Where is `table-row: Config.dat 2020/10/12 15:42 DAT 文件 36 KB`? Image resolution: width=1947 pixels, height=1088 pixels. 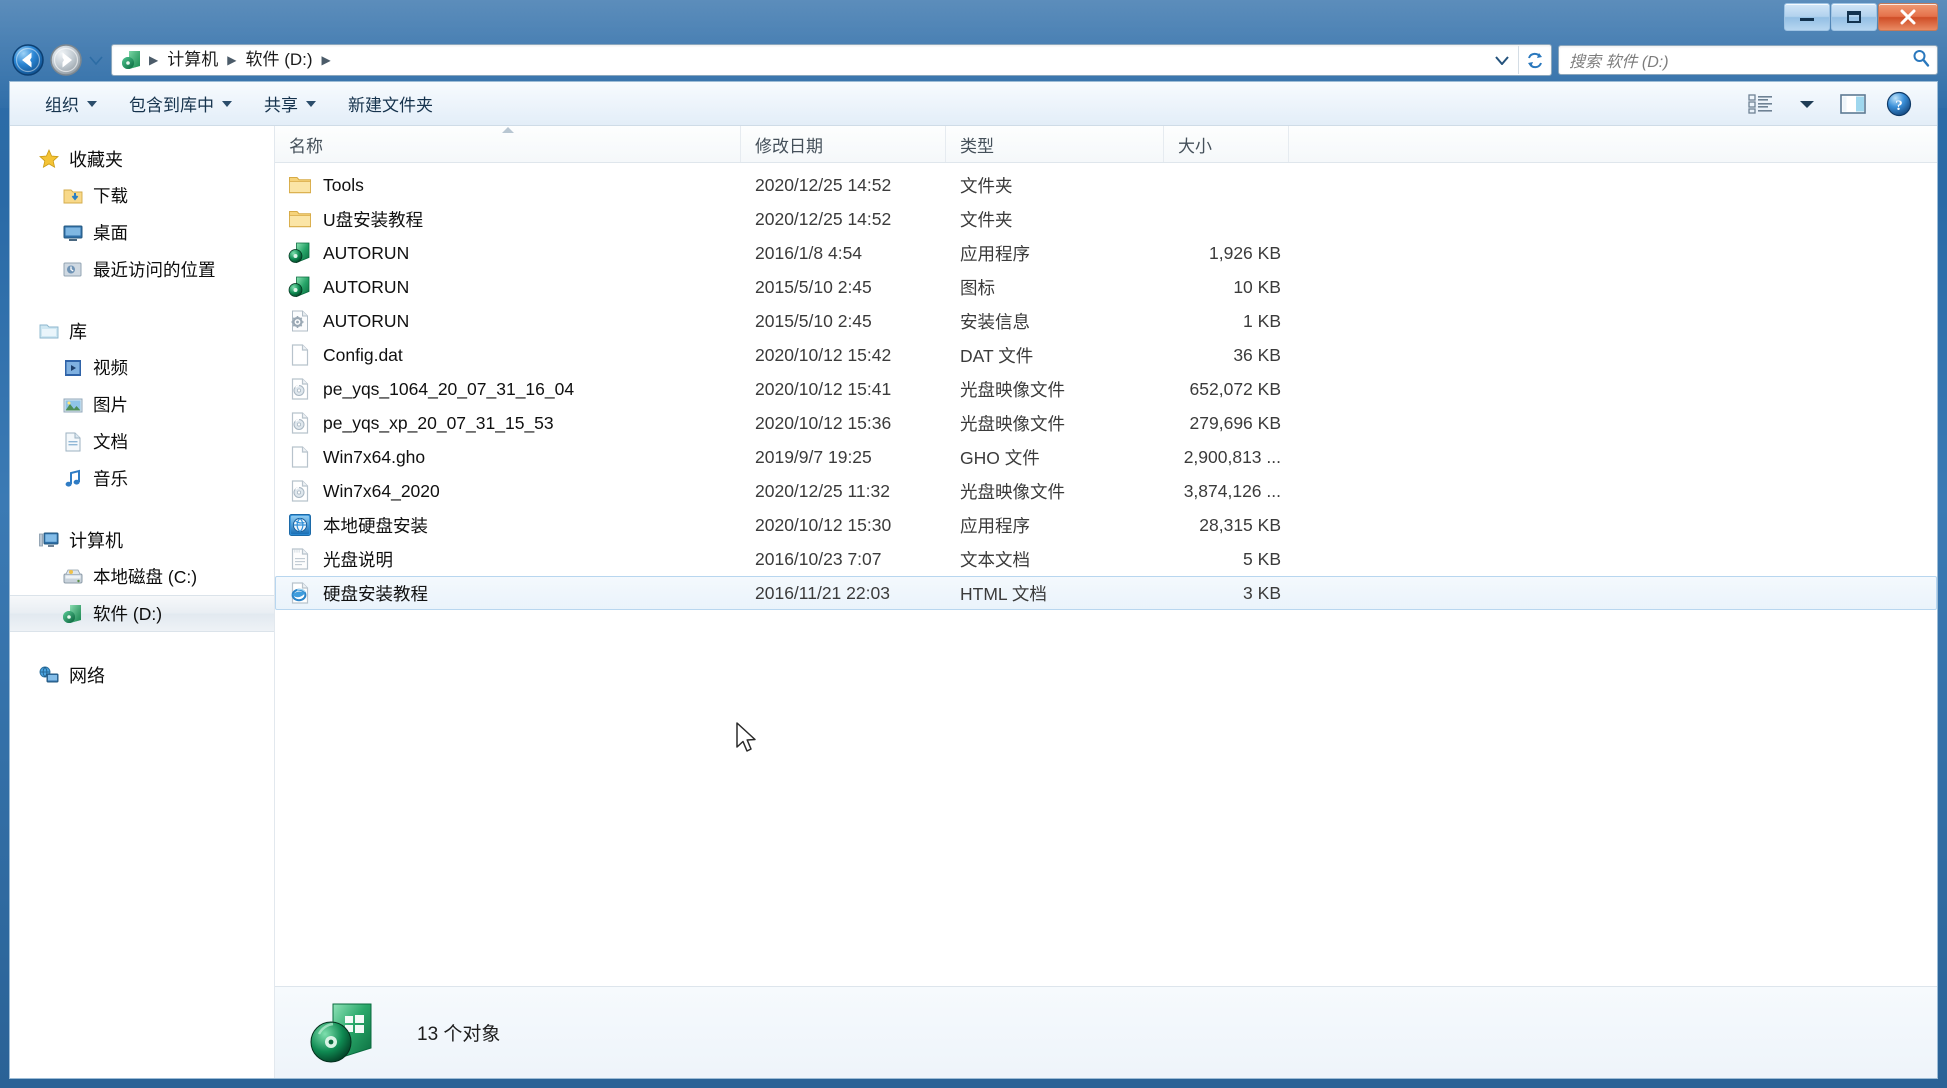 table-row: Config.dat 2020/10/12 15:42 DAT 文件 36 KB is located at coordinates (1106, 355).